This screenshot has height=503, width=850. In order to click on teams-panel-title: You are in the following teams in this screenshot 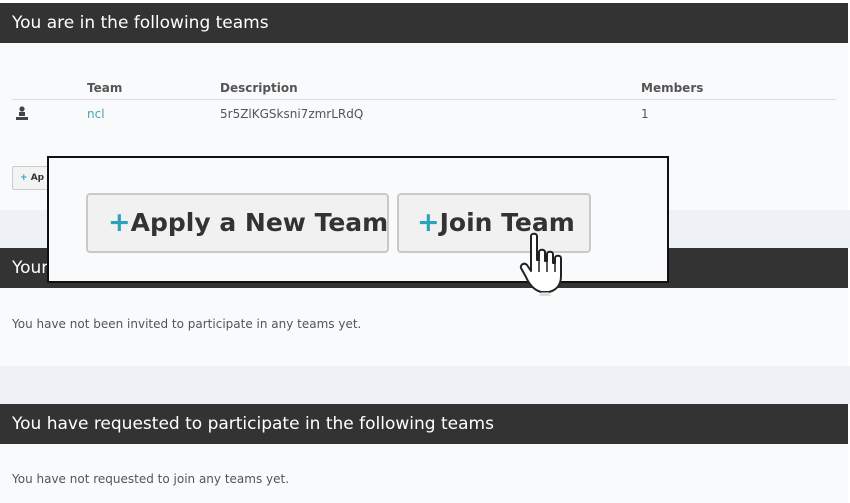, I will do `click(424, 23)`.